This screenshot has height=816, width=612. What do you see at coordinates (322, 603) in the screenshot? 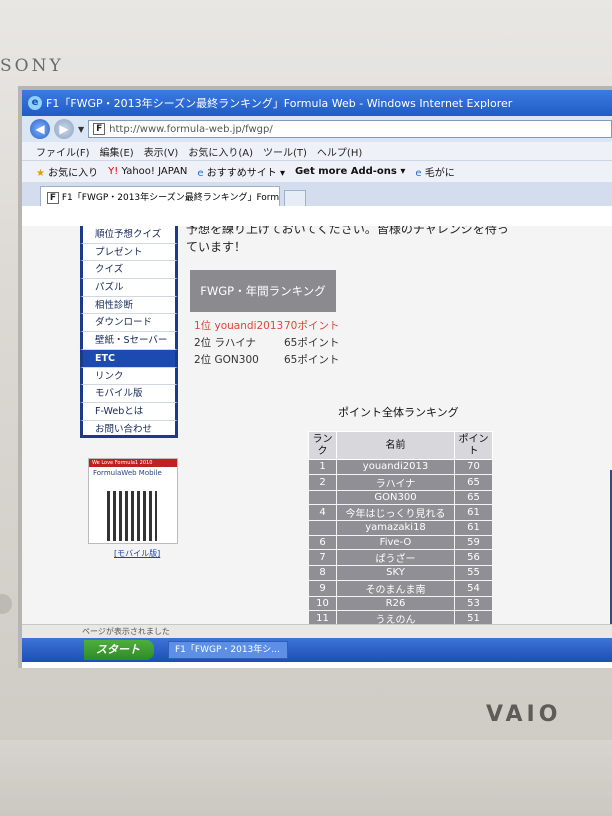
I see `rank-cell: 10` at bounding box center [322, 603].